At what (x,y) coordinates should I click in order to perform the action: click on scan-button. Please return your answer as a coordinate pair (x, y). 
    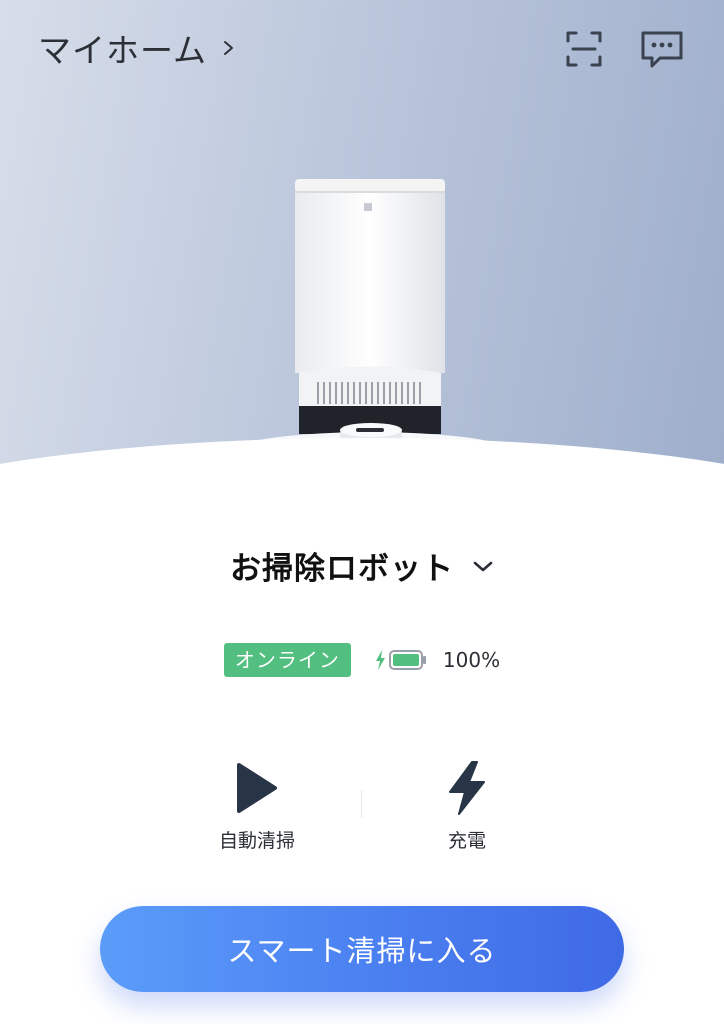
    Looking at the image, I should click on (584, 49).